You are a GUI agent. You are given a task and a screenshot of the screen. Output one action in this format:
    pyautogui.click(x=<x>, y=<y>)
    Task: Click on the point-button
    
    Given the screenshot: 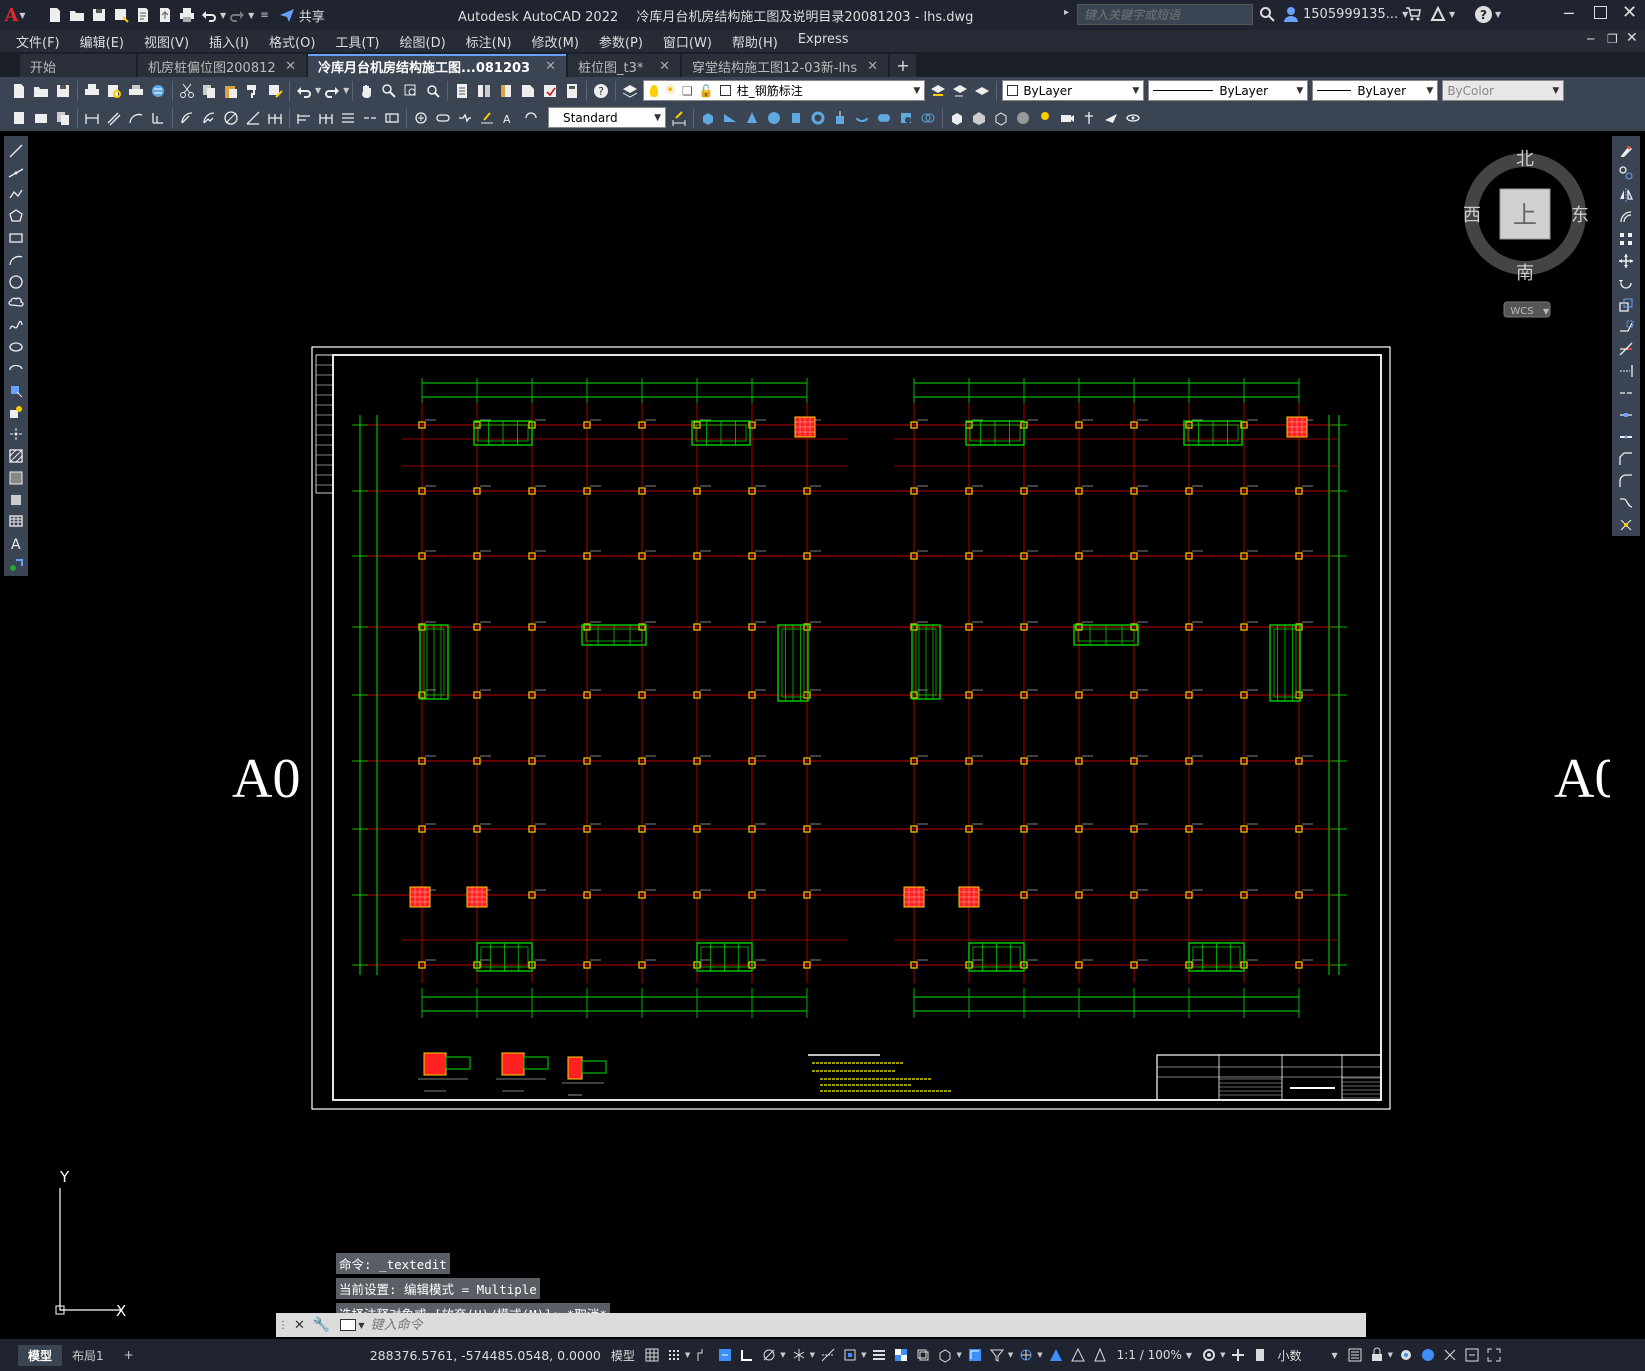 What is the action you would take?
    pyautogui.click(x=16, y=434)
    